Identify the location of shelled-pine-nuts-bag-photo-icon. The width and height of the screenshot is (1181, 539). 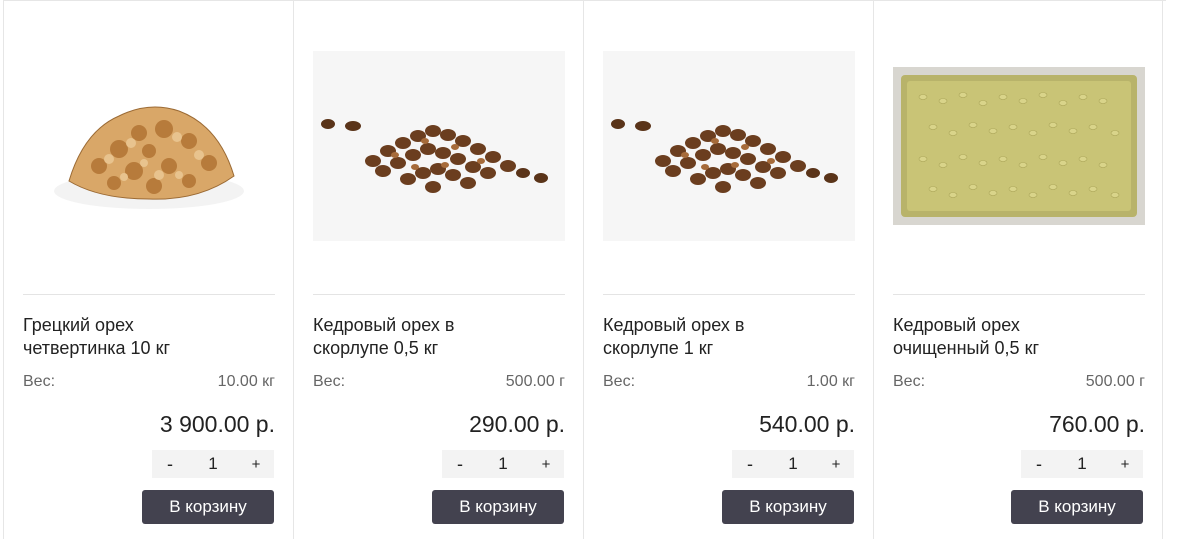
(1019, 146).